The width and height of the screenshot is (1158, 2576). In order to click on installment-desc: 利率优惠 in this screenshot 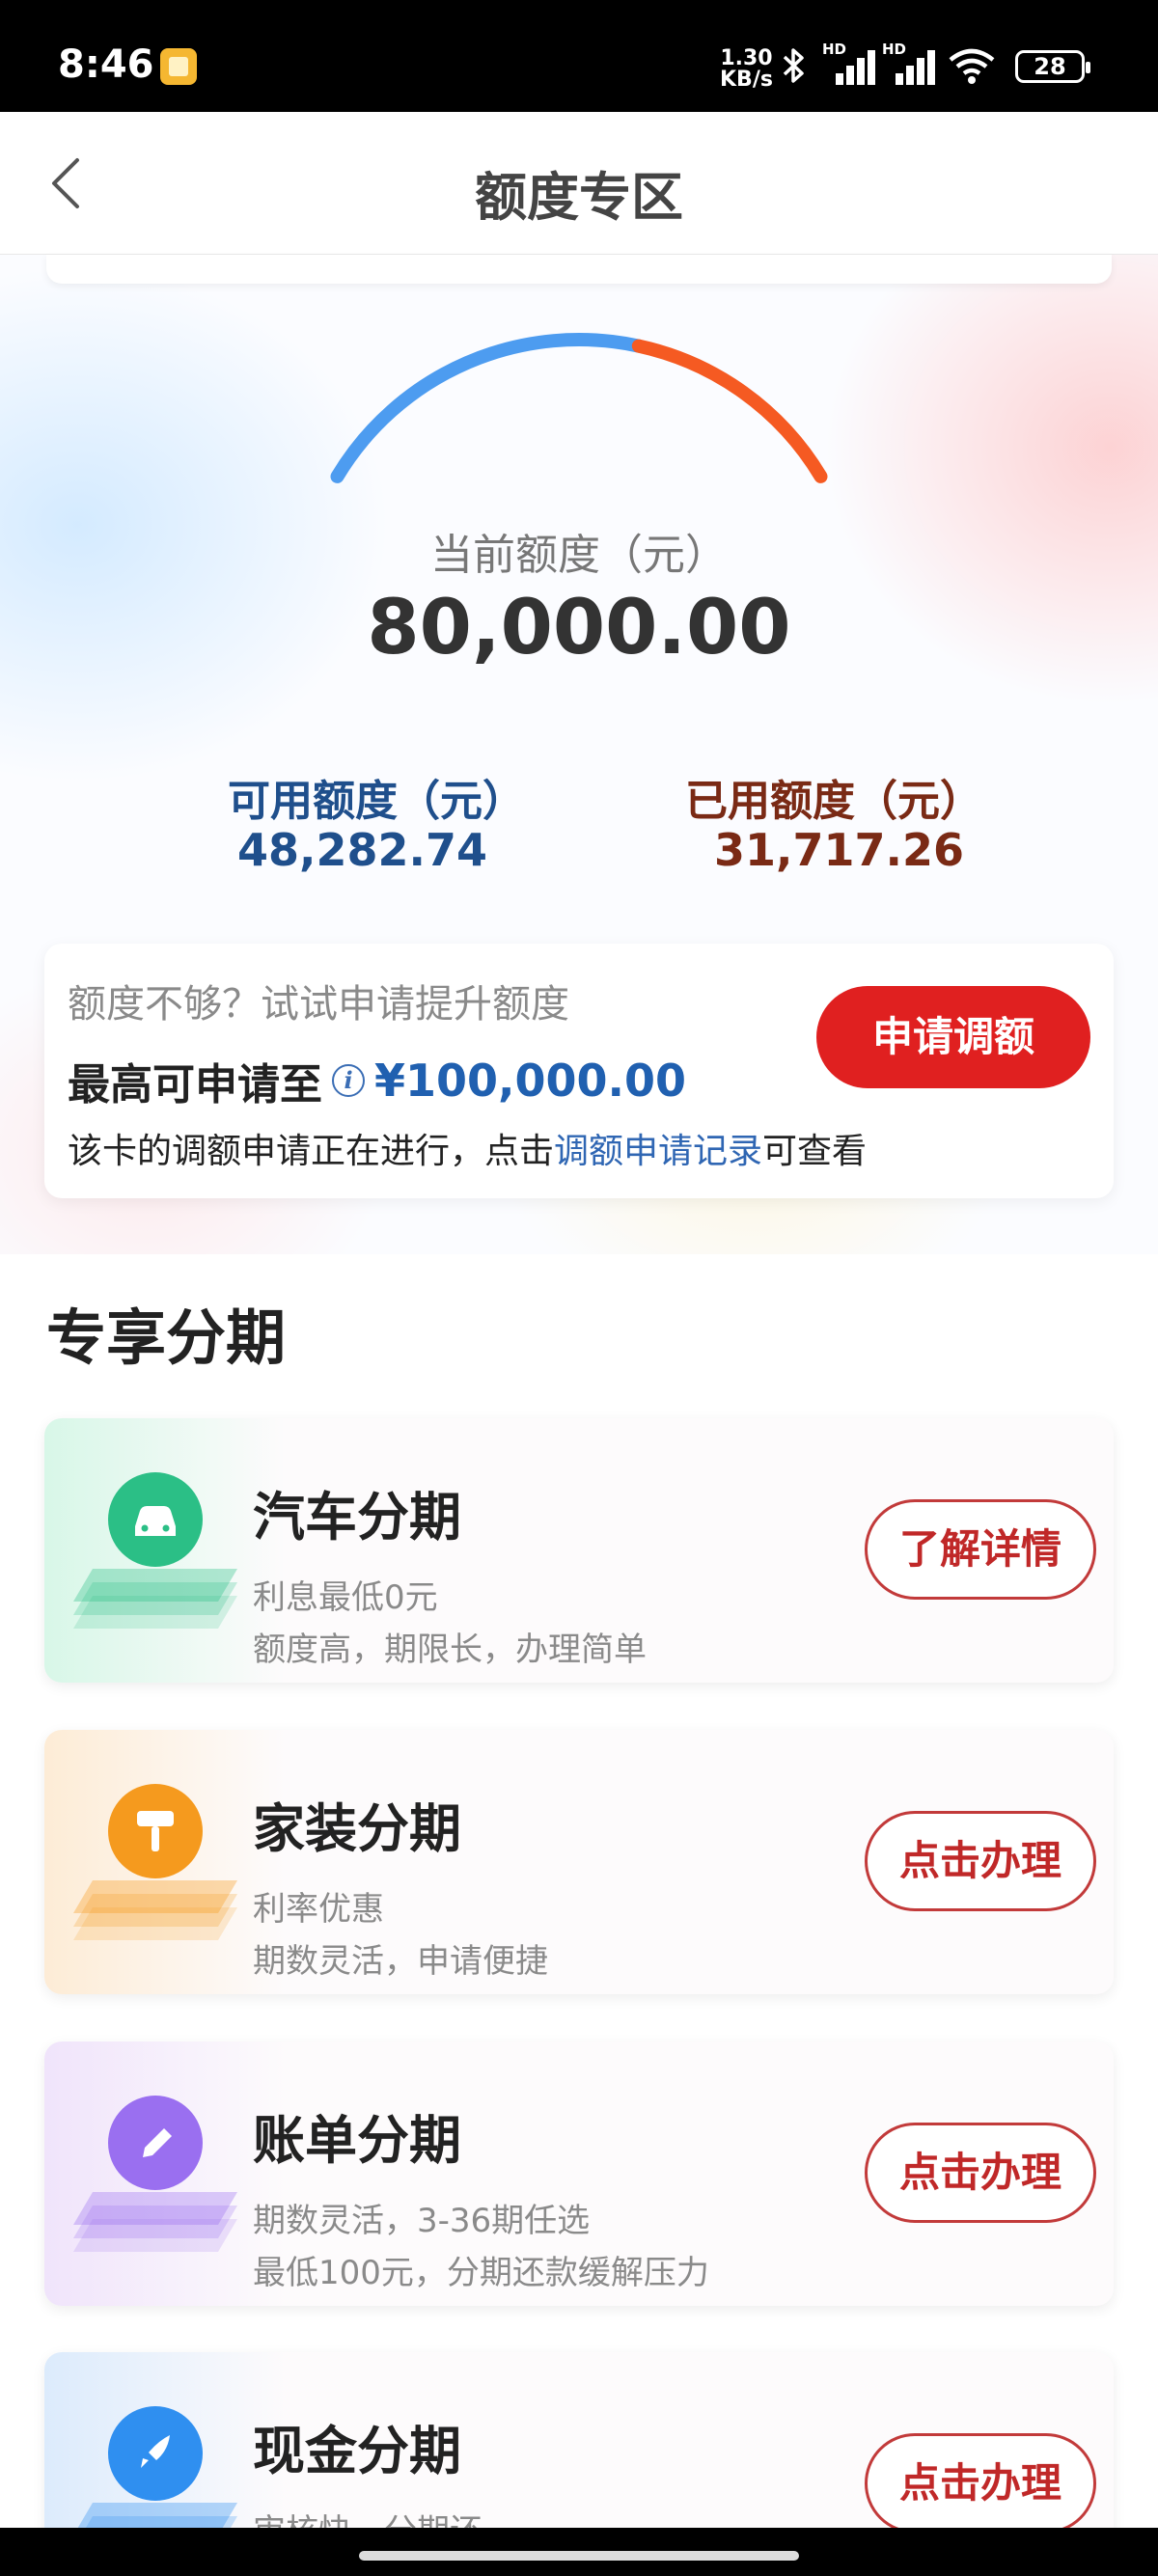, I will do `click(318, 1909)`.